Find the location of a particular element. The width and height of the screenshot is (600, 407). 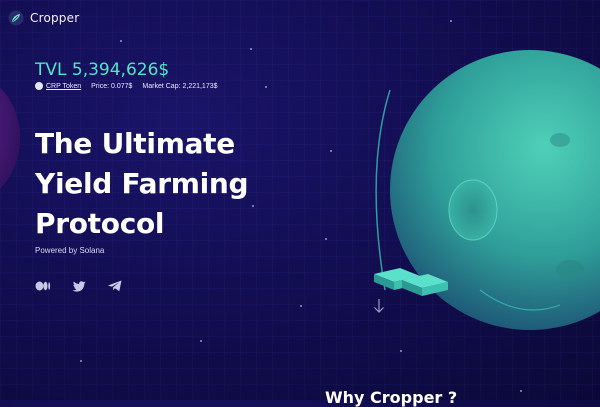

telegram-icon is located at coordinates (115, 286).